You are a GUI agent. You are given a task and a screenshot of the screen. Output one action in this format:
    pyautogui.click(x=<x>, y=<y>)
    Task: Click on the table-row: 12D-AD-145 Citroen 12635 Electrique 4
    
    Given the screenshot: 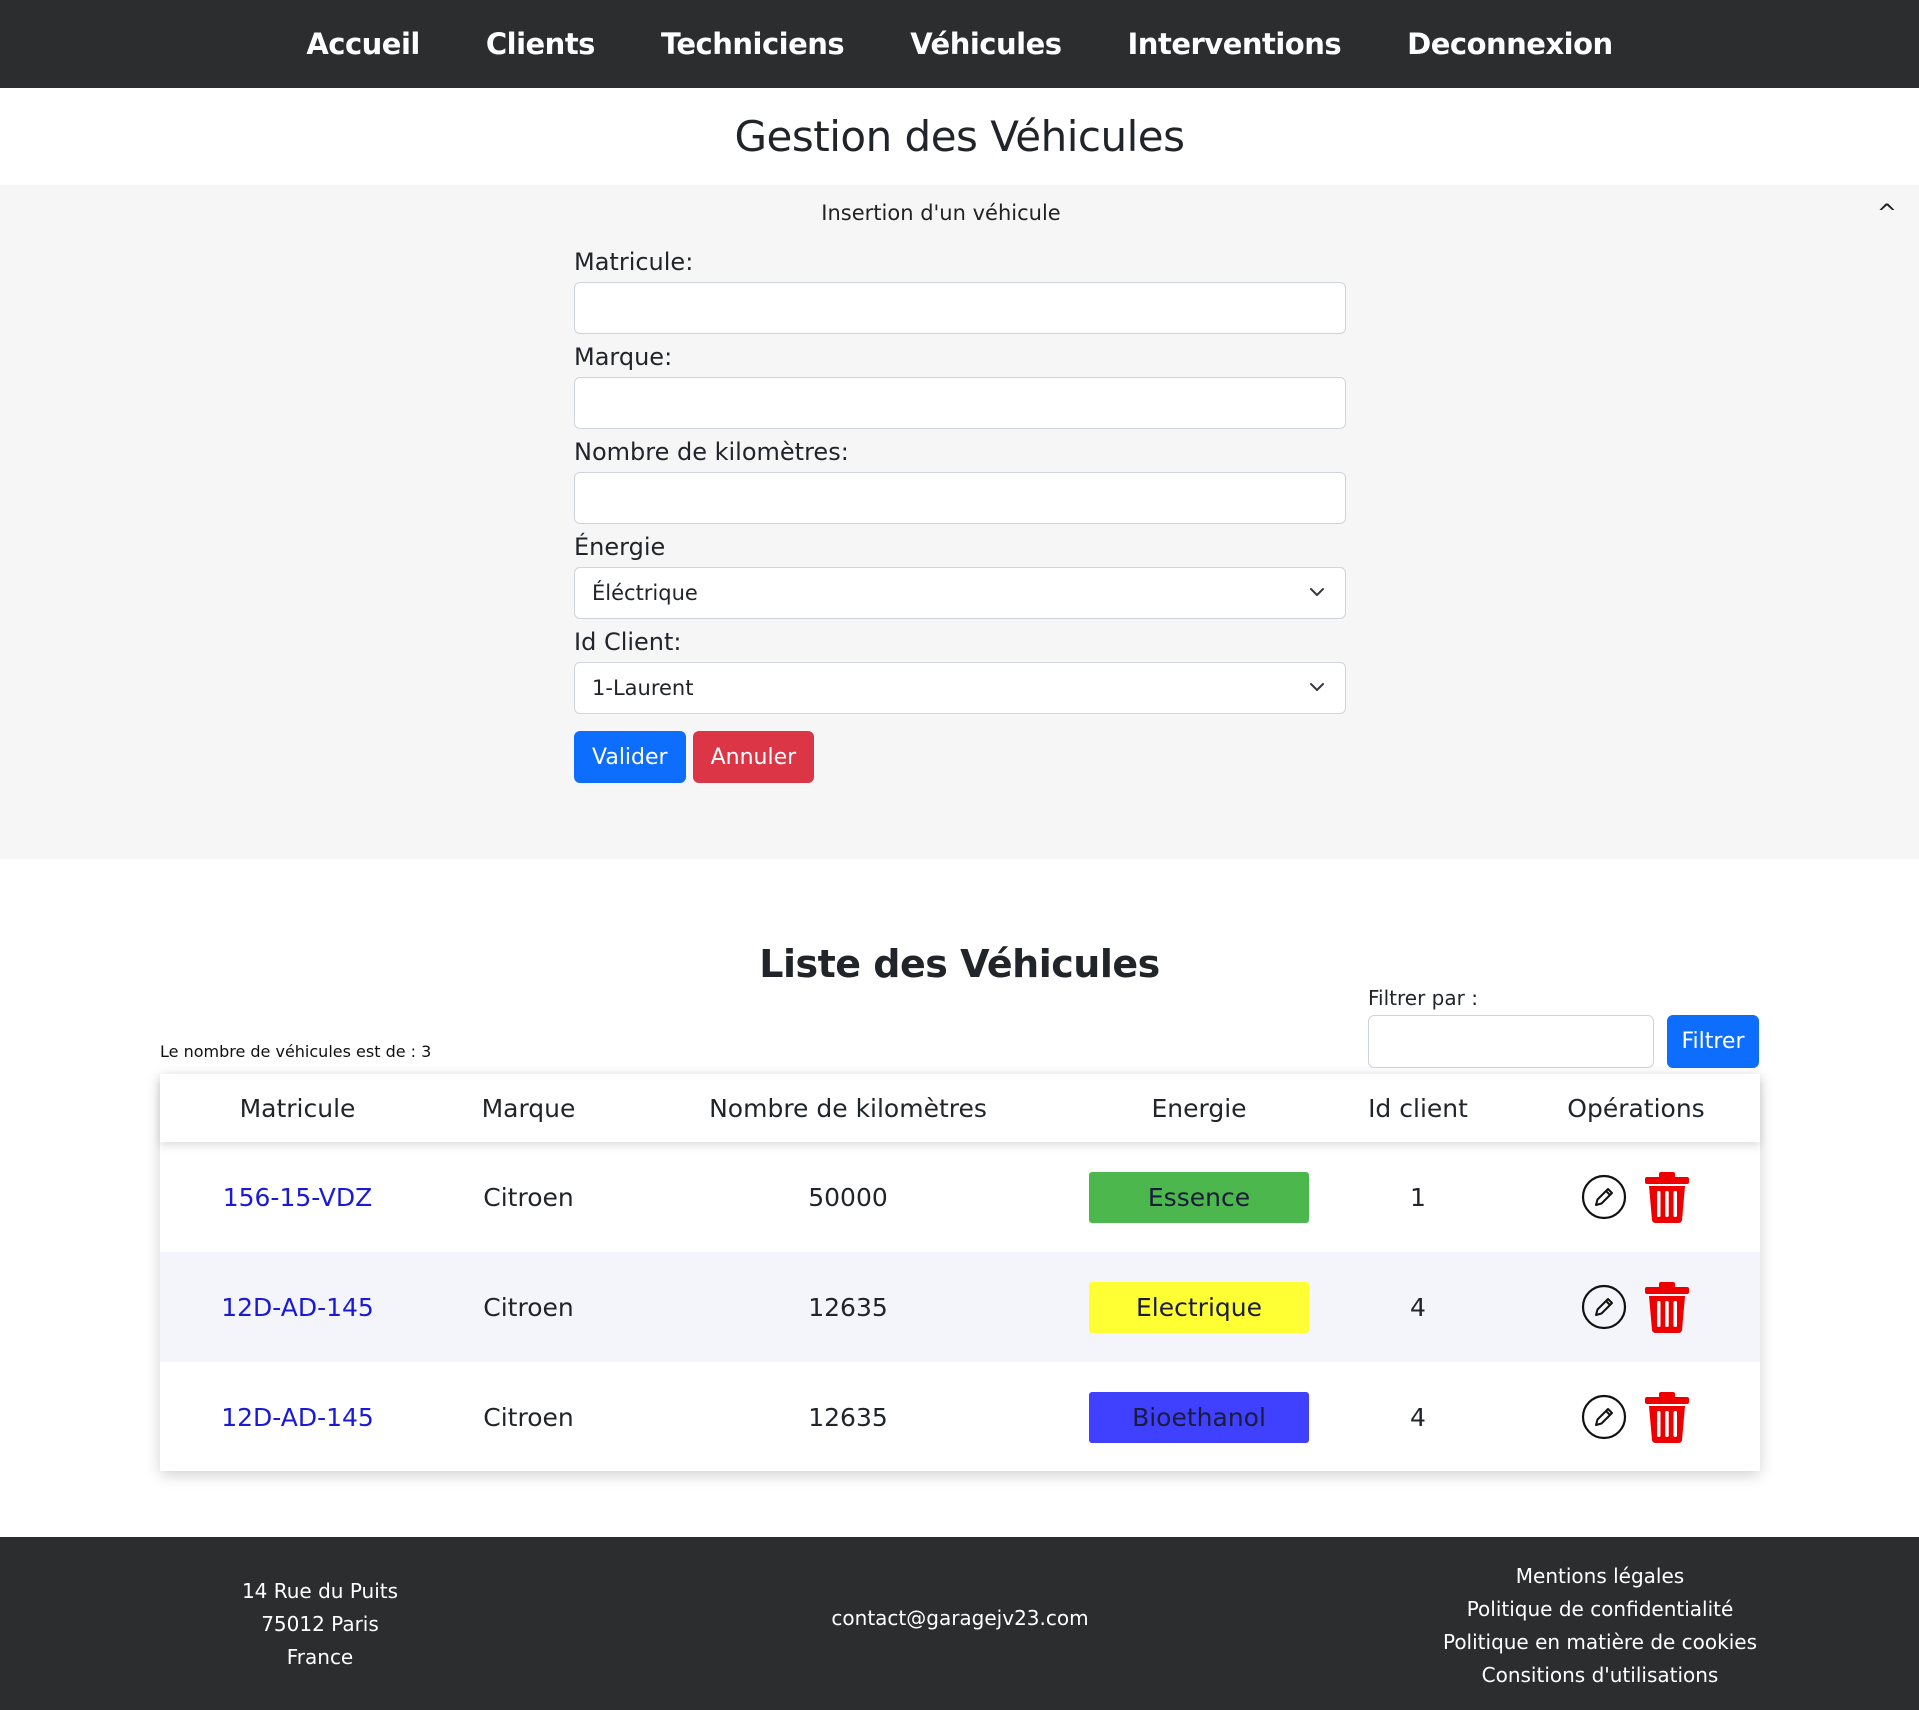 What is the action you would take?
    pyautogui.click(x=960, y=1307)
    